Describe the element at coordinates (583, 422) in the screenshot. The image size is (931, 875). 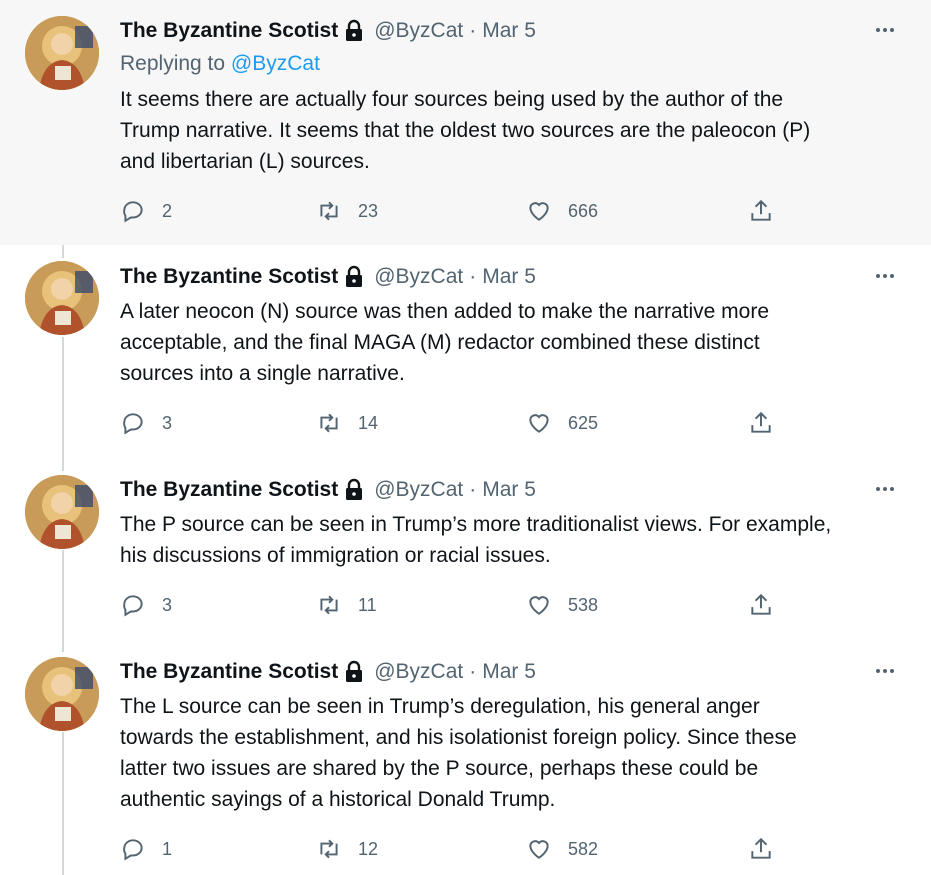
I see `like-count: 625` at that location.